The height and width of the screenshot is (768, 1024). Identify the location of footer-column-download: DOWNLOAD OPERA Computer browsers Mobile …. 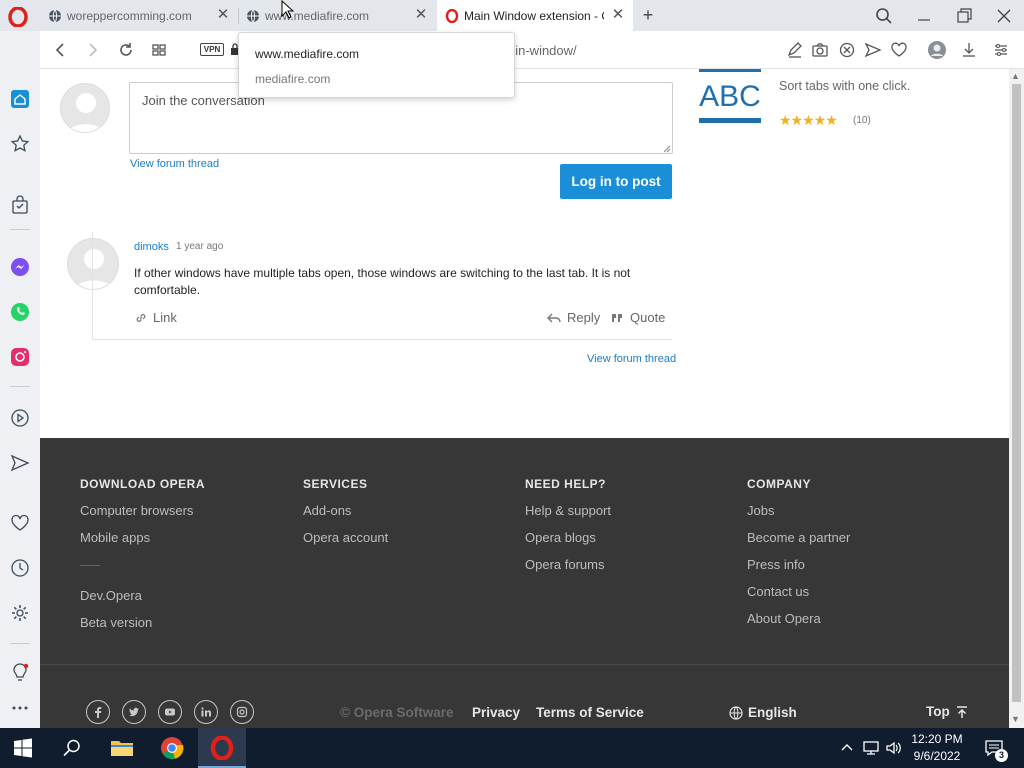
(142, 559).